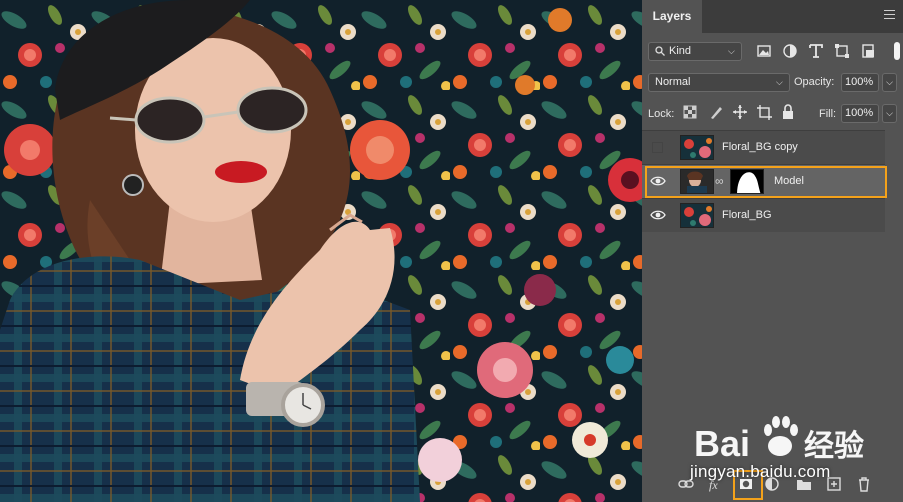 This screenshot has height=502, width=903. What do you see at coordinates (897, 51) in the screenshot?
I see `filter-toggle` at bounding box center [897, 51].